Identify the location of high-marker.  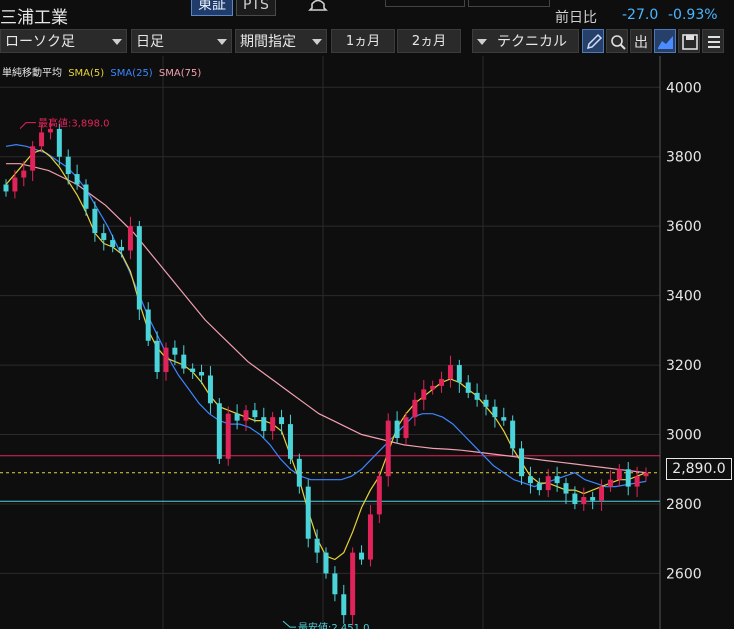
(27, 126).